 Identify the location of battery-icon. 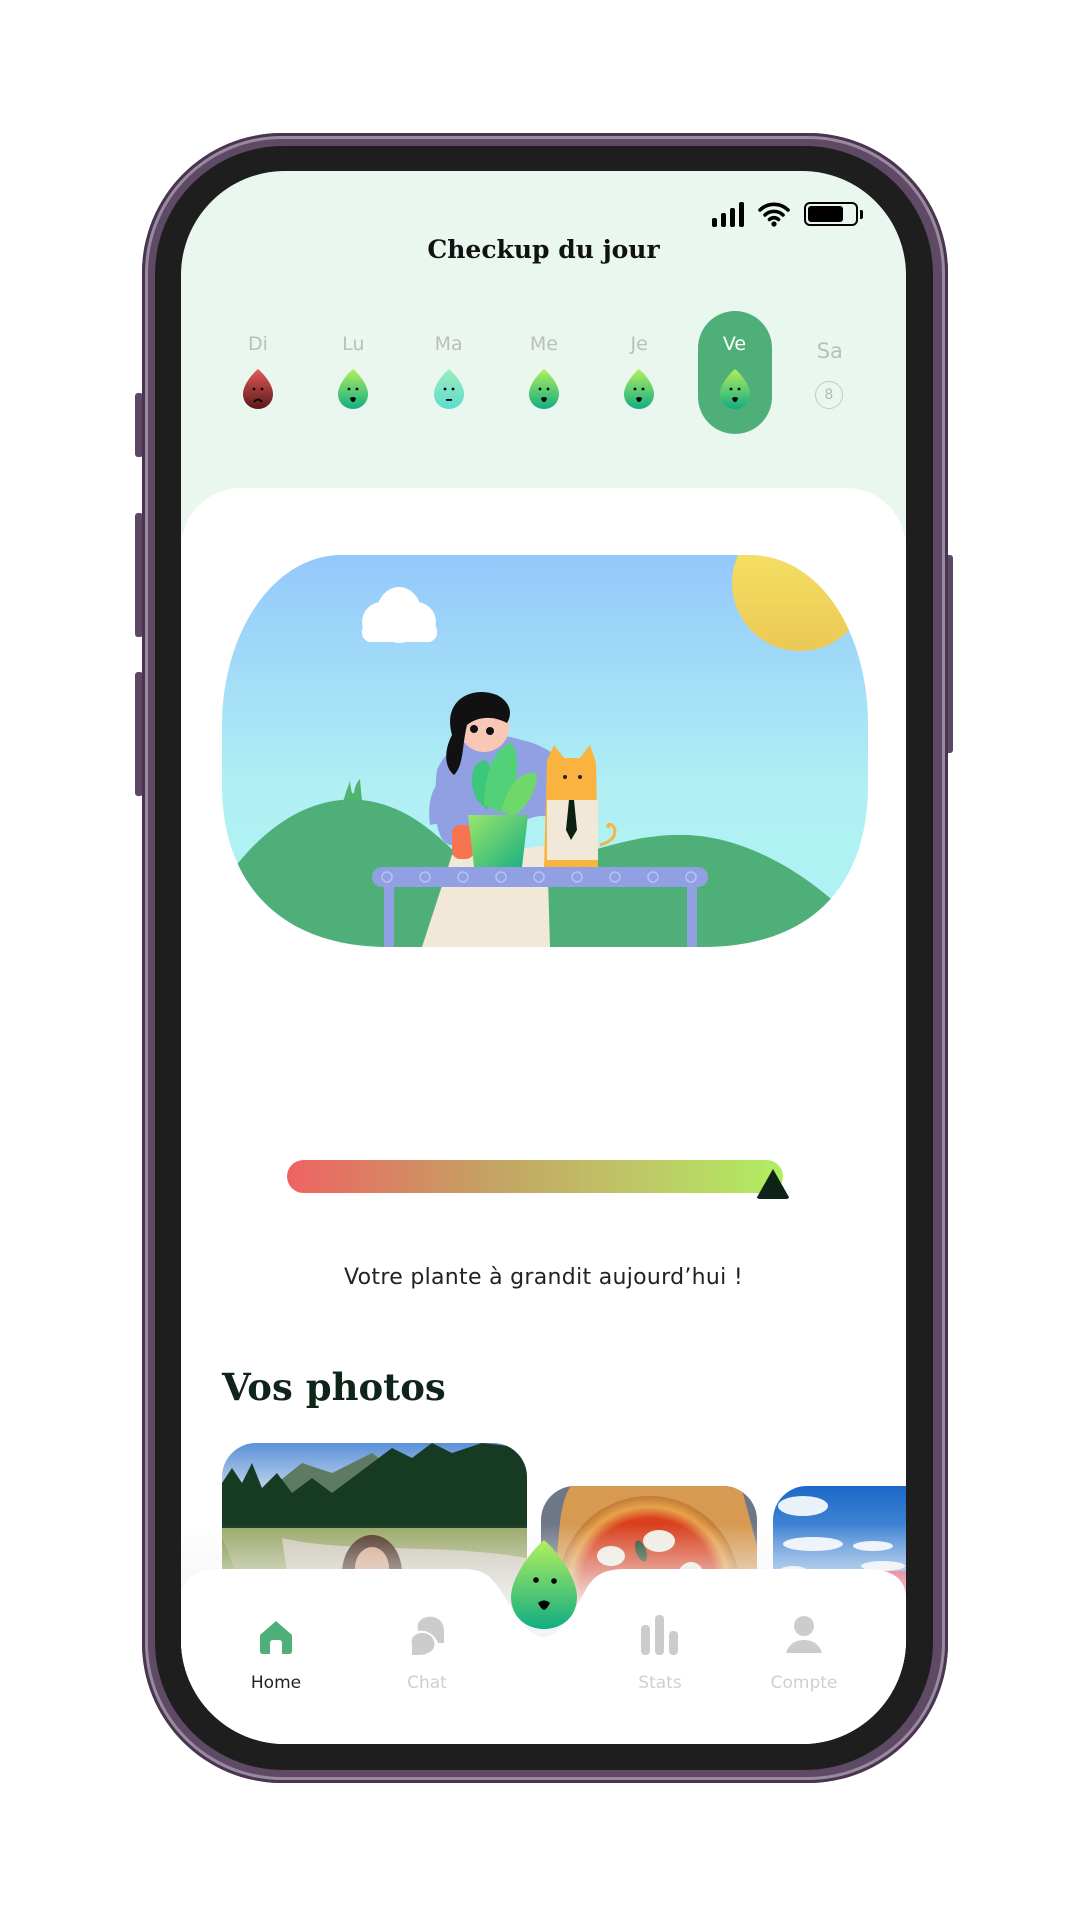
(833, 214).